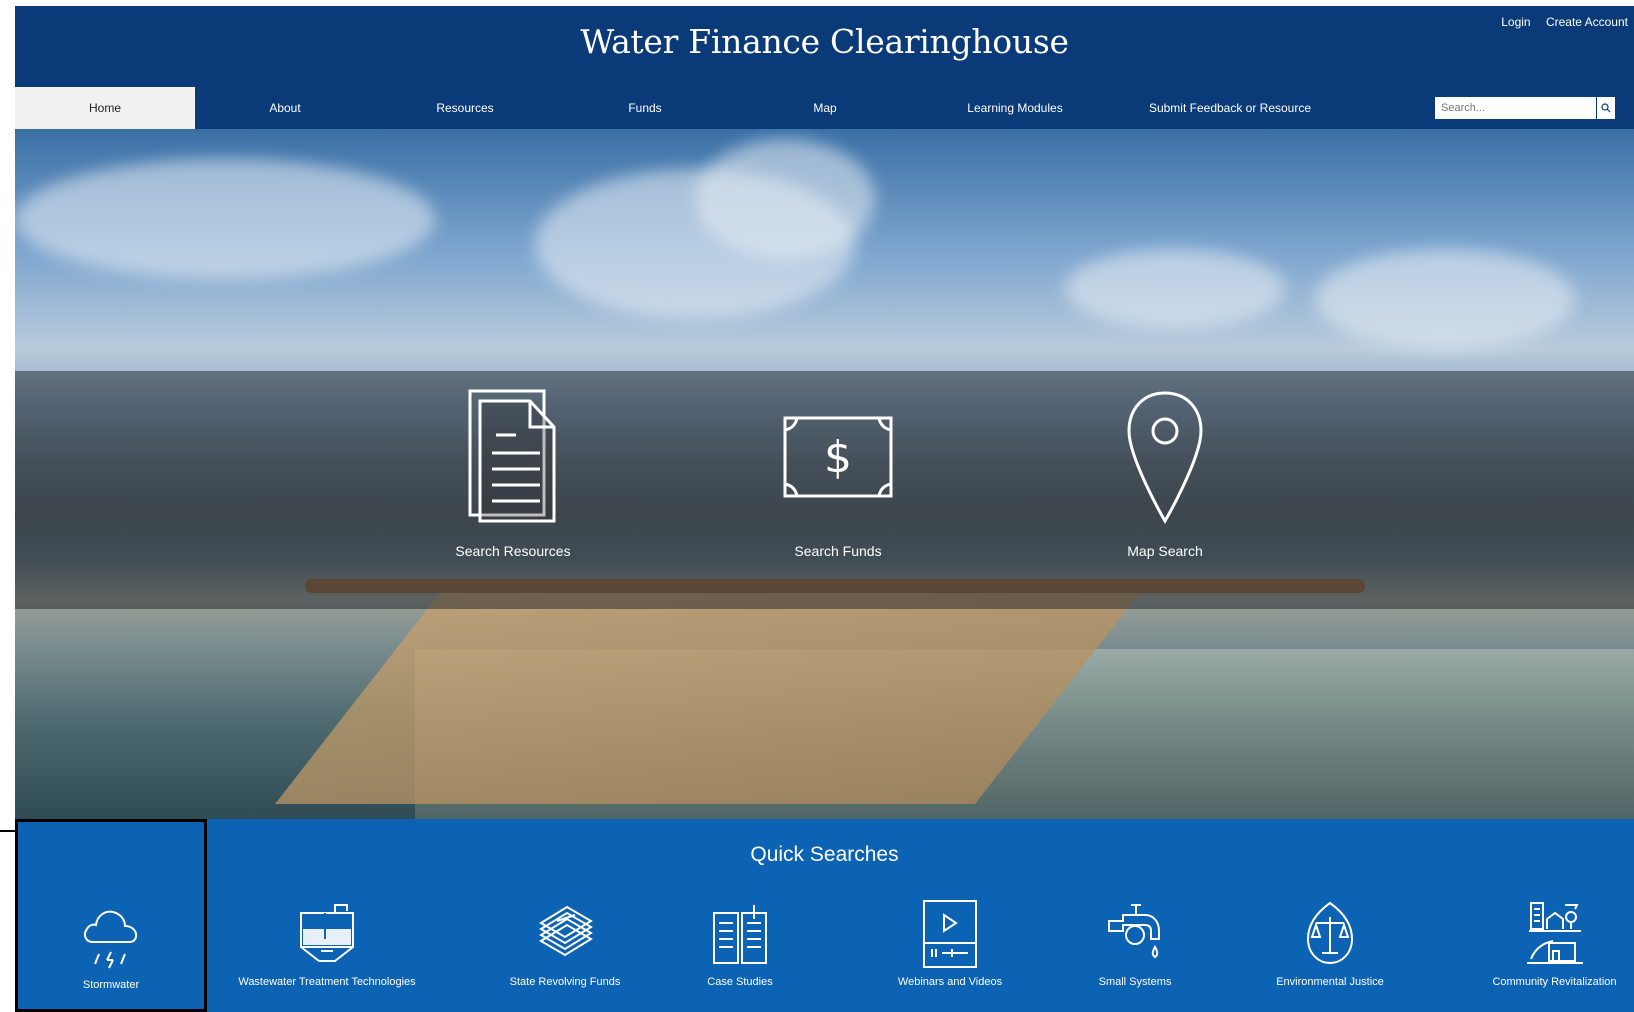 The height and width of the screenshot is (1012, 1634). Describe the element at coordinates (1330, 982) in the screenshot. I see `quick-search-label: Environmental Justice` at that location.